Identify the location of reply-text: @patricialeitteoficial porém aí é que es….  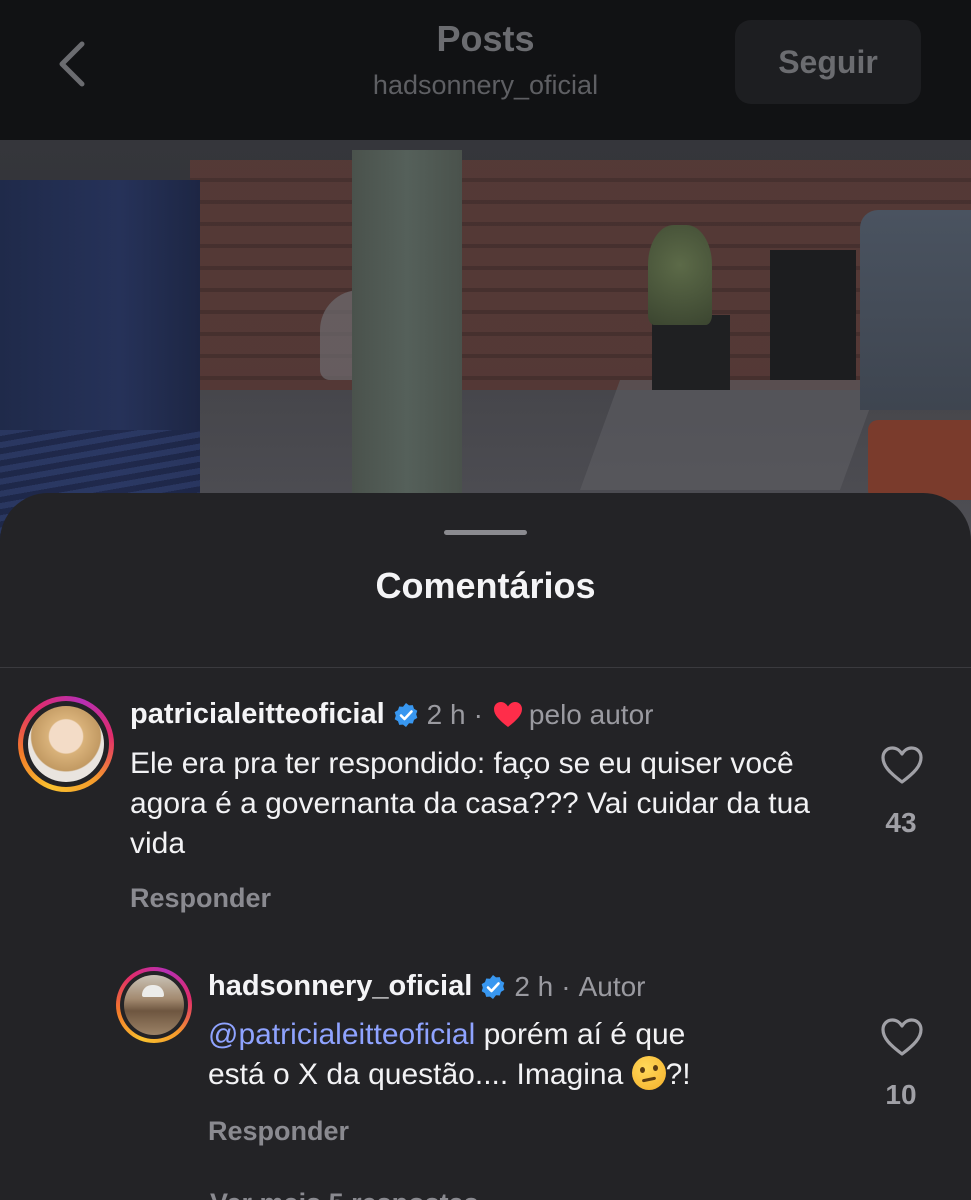
(528, 1055).